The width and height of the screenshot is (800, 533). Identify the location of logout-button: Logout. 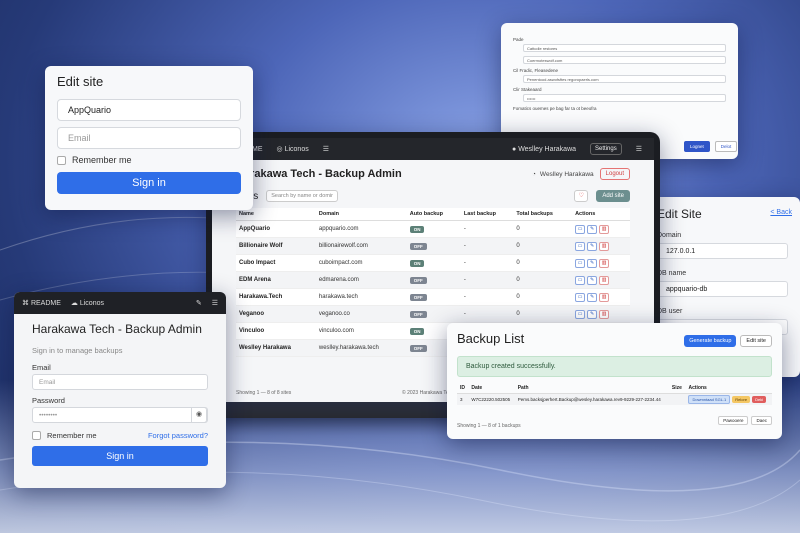
(614, 174).